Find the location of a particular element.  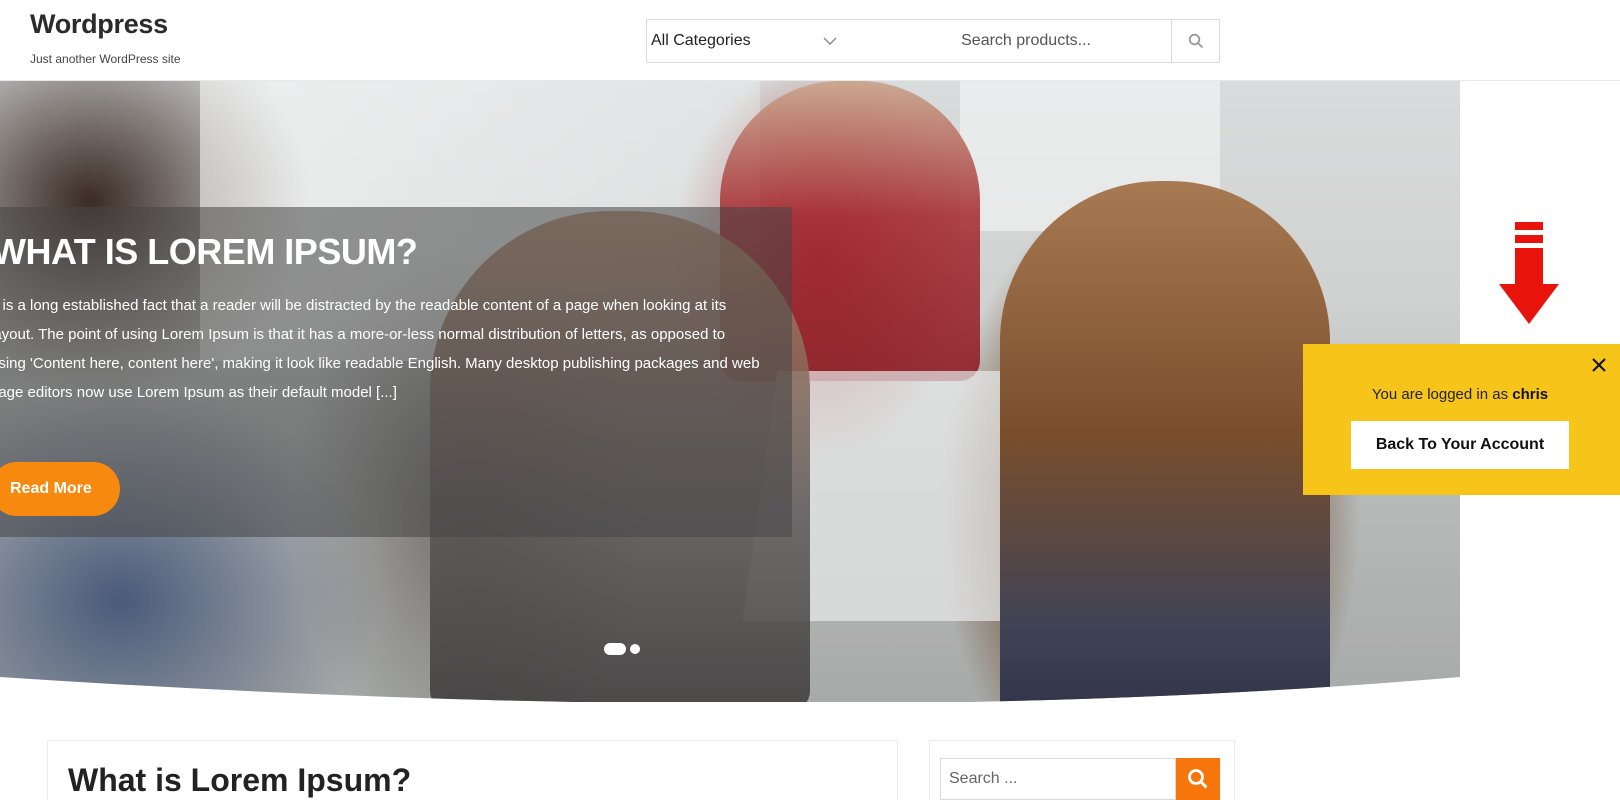

product-search-form: All Categories is located at coordinates (933, 41).